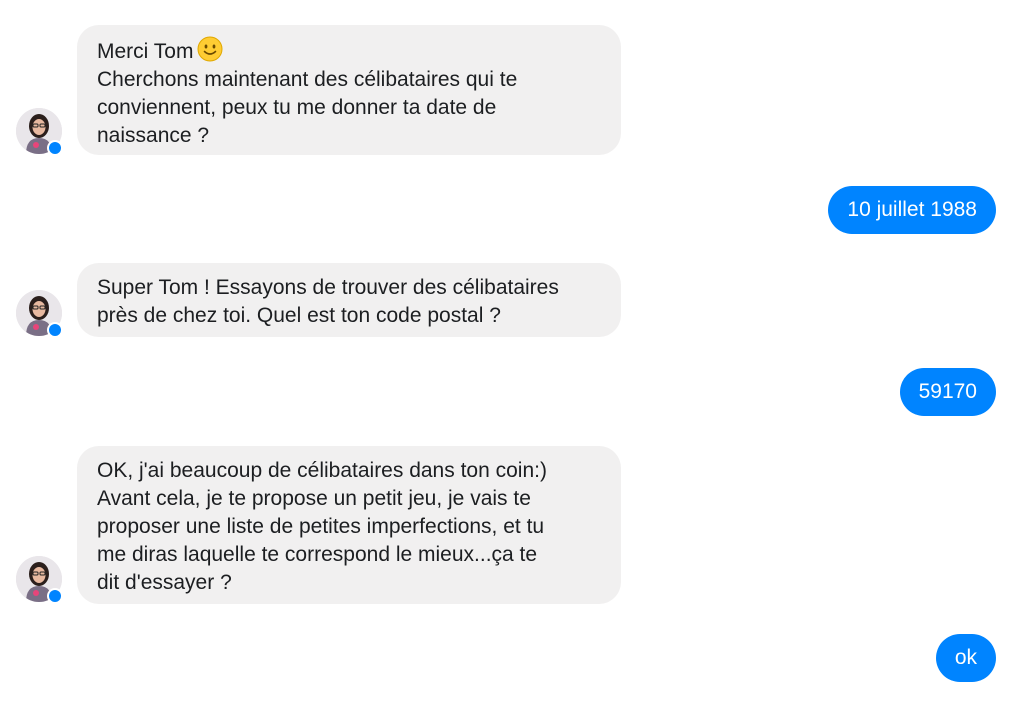 The width and height of the screenshot is (1024, 708). What do you see at coordinates (210, 49) in the screenshot?
I see `slightly-smiling-face-icon` at bounding box center [210, 49].